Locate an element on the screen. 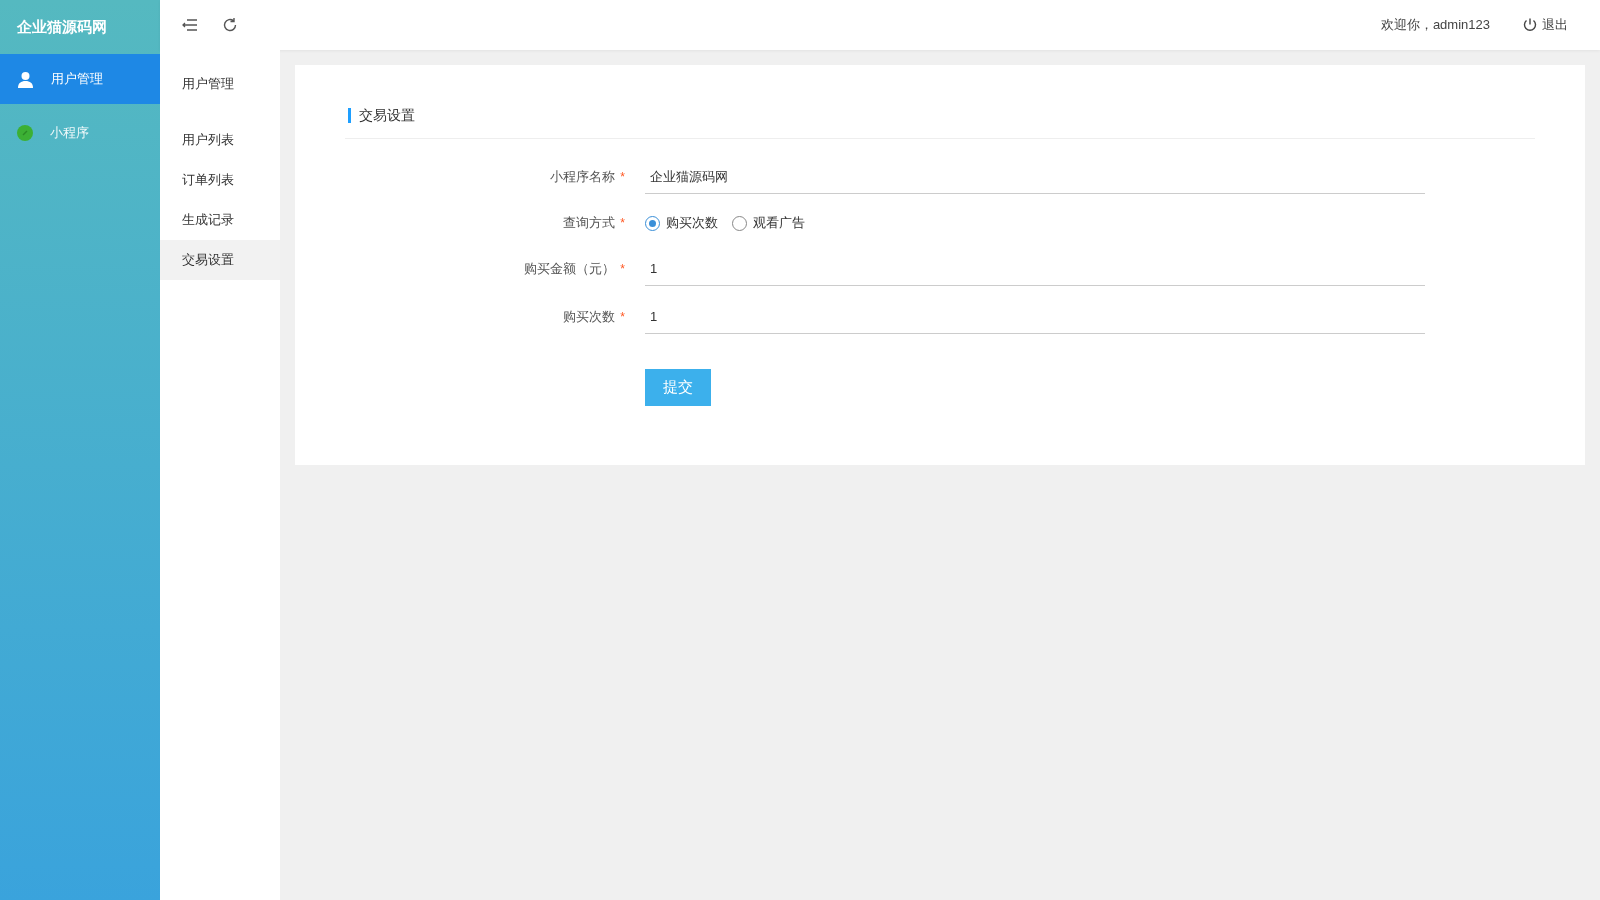  submenu-item: 用户列表 is located at coordinates (220, 140).